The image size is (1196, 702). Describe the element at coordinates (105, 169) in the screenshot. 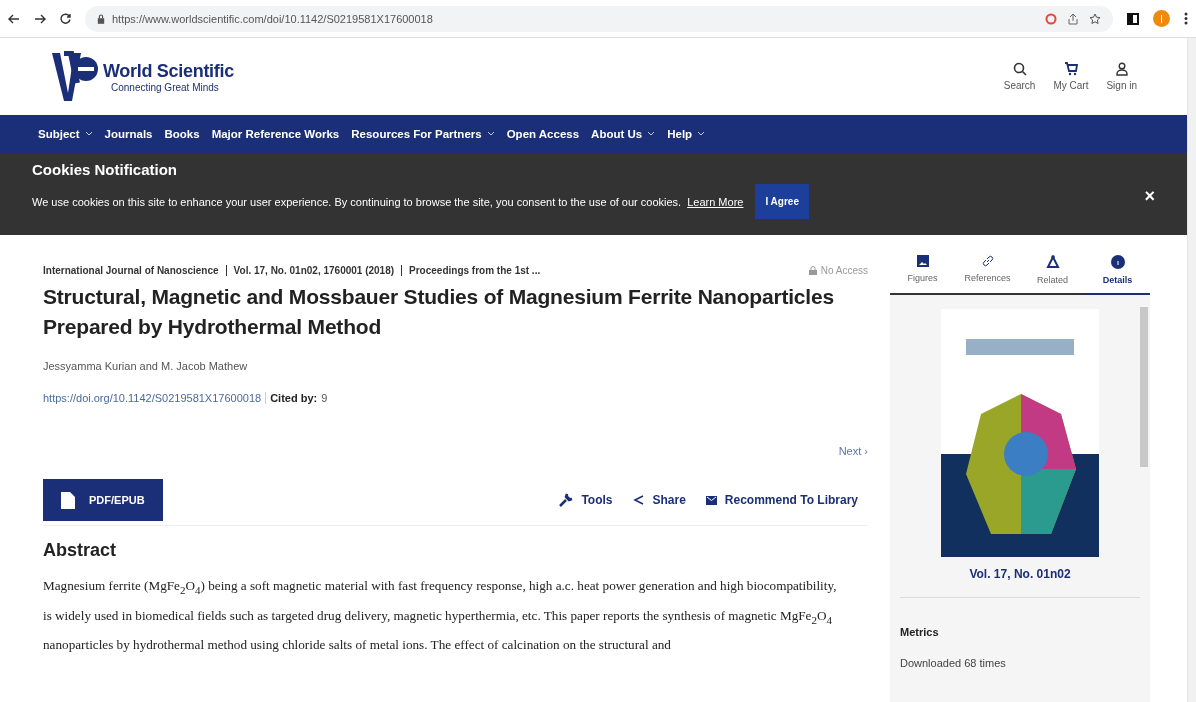

I see `cookie-title: Cookies Notification` at that location.